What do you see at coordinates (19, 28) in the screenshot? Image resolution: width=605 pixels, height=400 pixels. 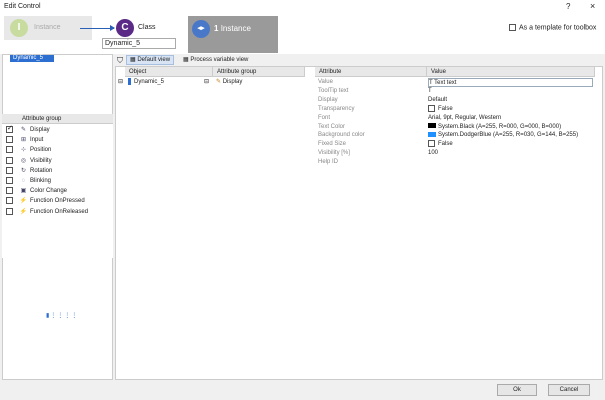 I see `instance-step-icon: I` at bounding box center [19, 28].